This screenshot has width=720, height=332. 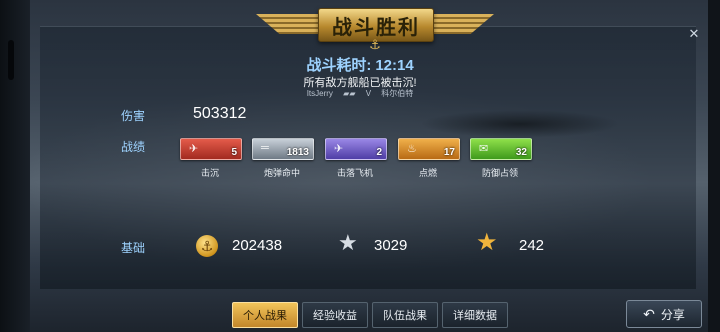 What do you see at coordinates (15, 166) in the screenshot?
I see `left-bezel` at bounding box center [15, 166].